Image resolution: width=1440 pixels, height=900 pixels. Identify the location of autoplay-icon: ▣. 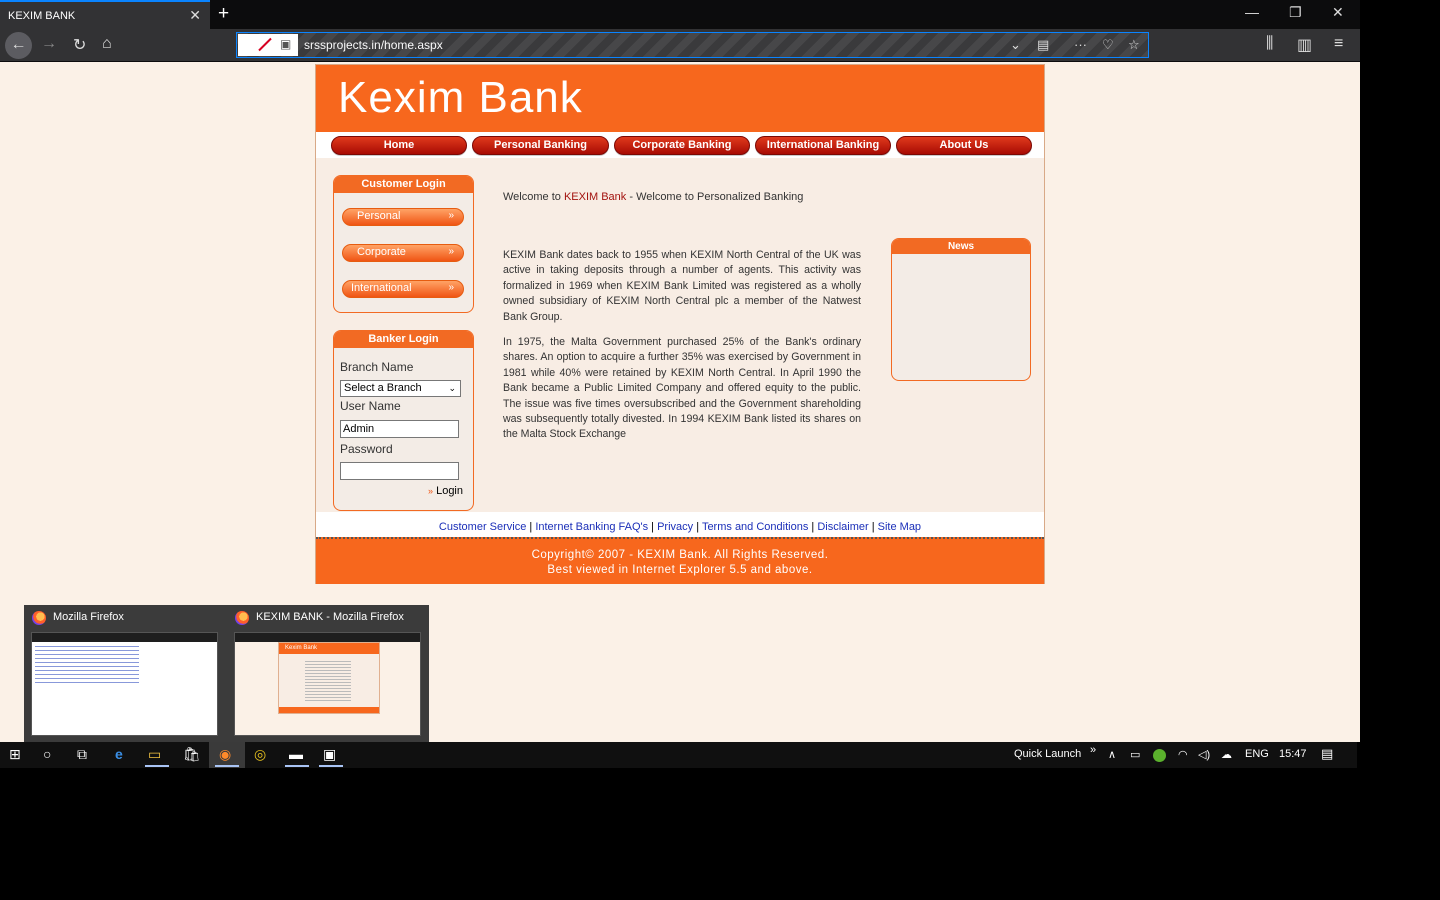
(286, 44).